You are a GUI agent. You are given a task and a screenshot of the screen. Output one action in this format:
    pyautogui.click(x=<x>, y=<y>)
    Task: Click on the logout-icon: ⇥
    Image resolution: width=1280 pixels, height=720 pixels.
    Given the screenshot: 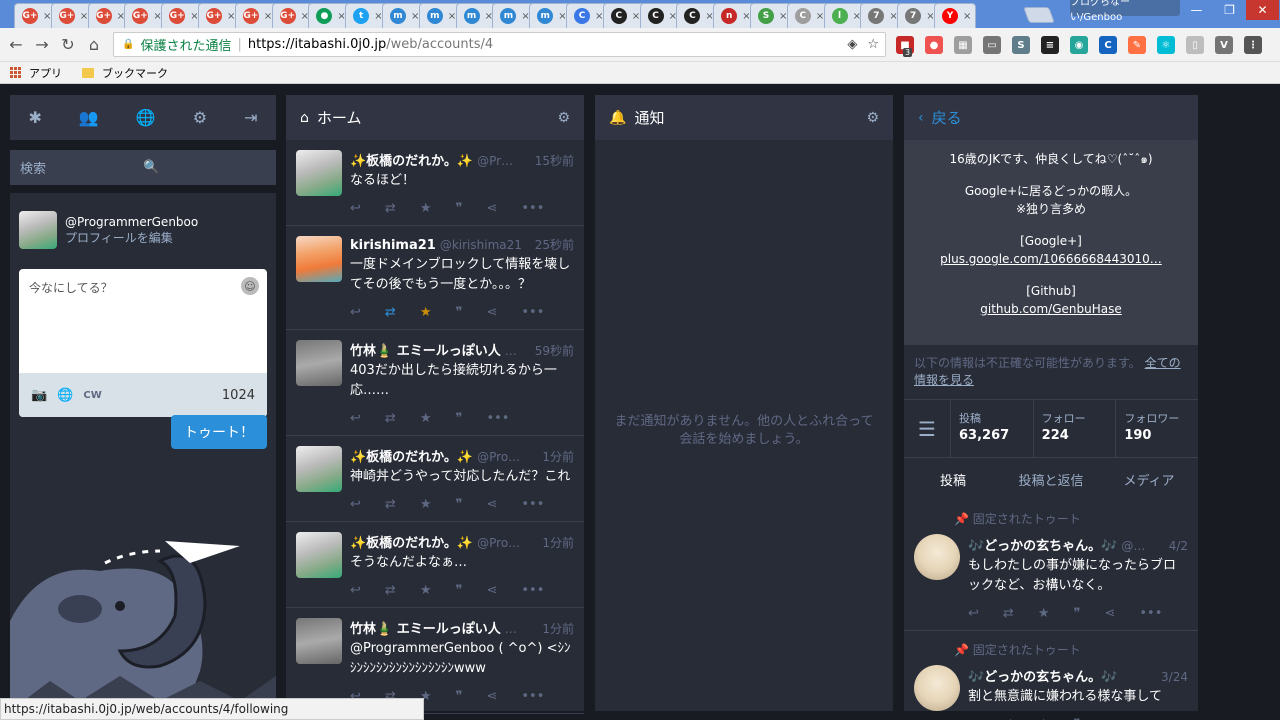 What is the action you would take?
    pyautogui.click(x=250, y=117)
    